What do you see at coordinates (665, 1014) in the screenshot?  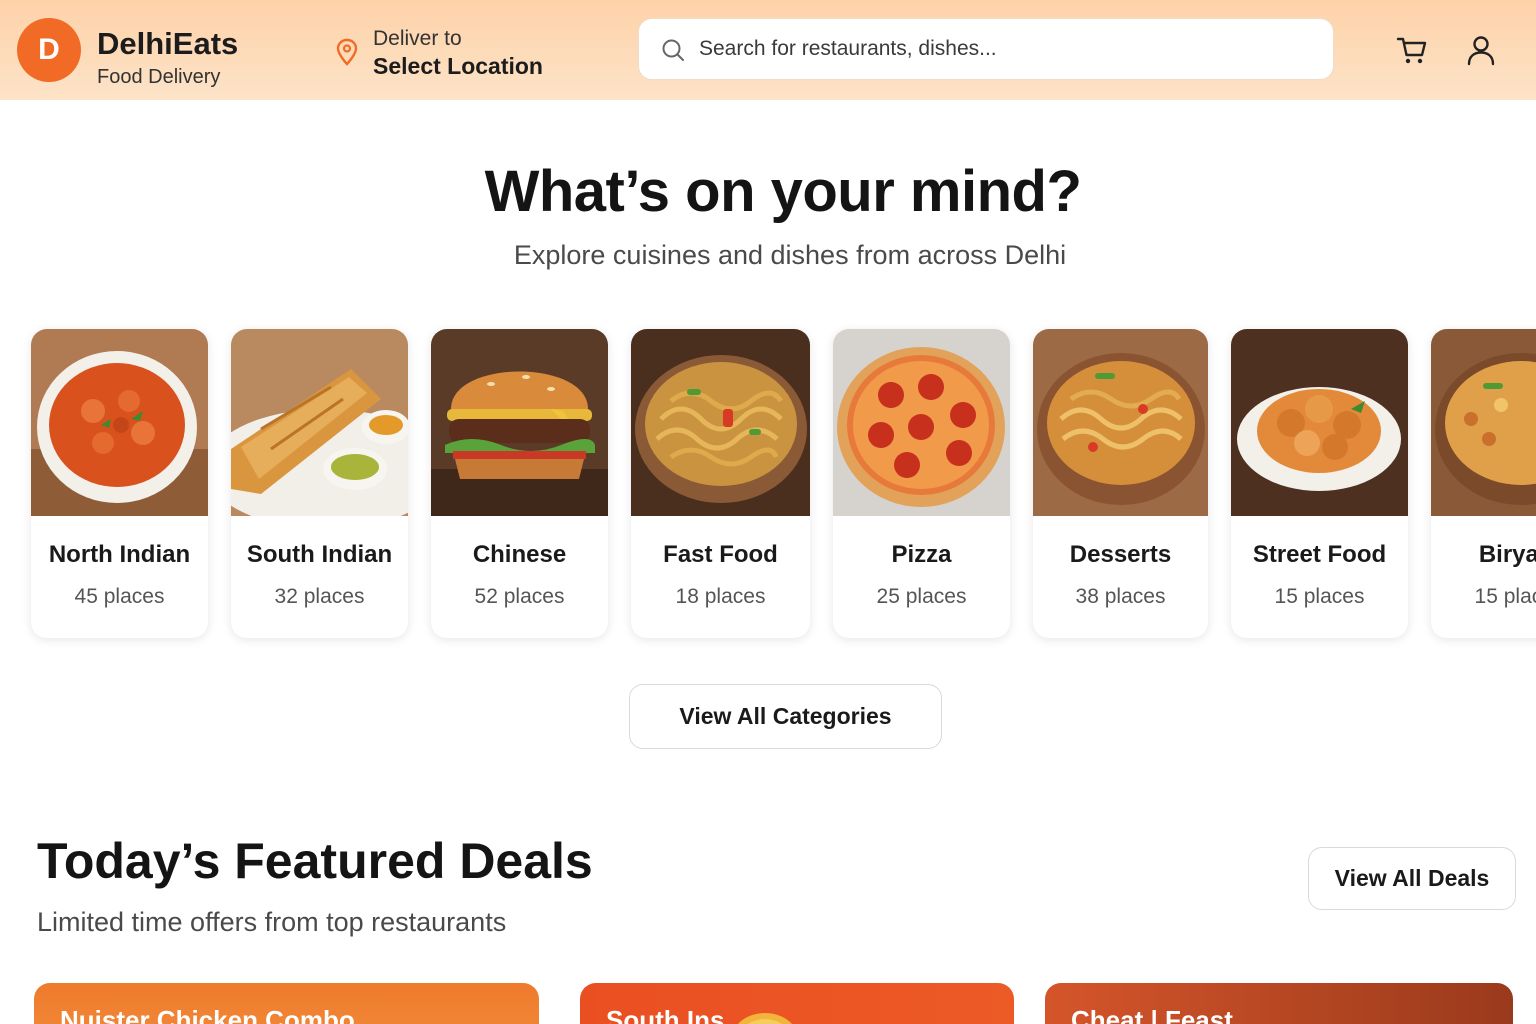 I see `deal-title: South Ins` at bounding box center [665, 1014].